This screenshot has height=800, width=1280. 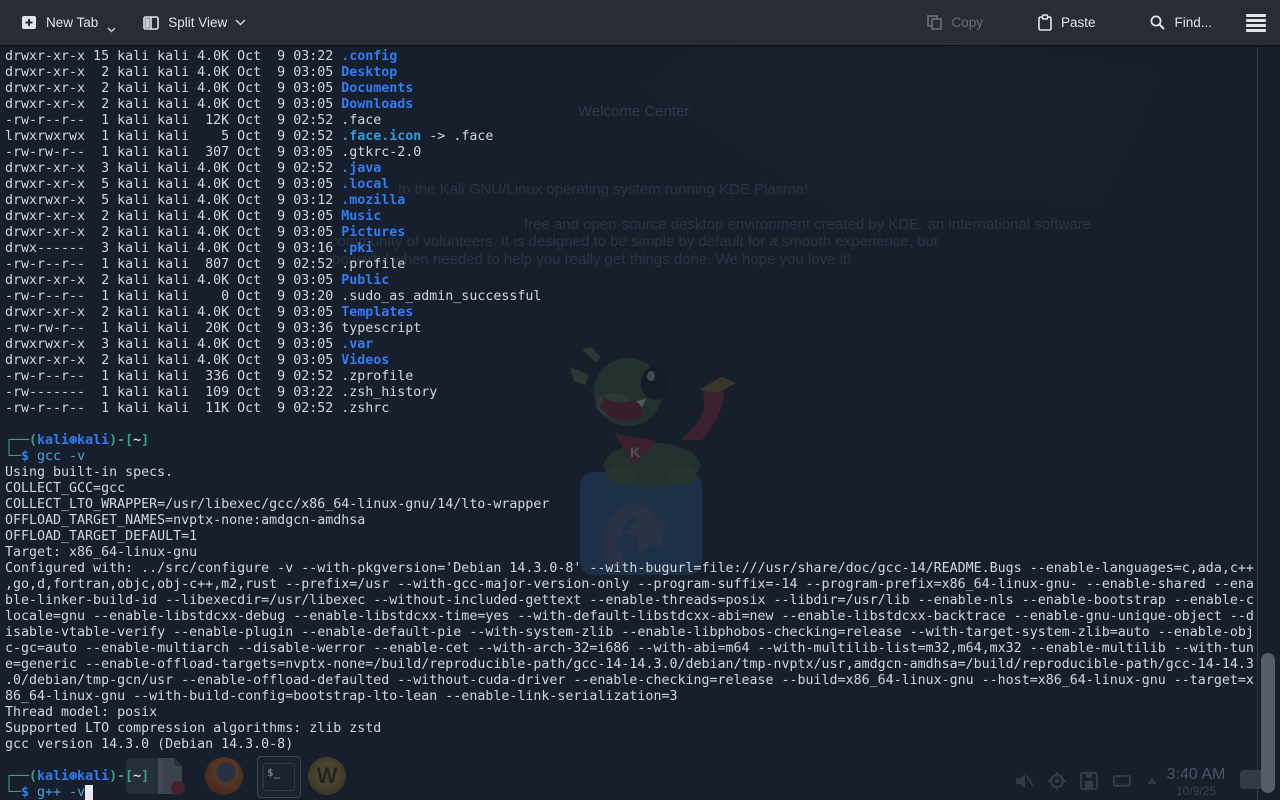 What do you see at coordinates (1045, 22) in the screenshot?
I see `paste-icon` at bounding box center [1045, 22].